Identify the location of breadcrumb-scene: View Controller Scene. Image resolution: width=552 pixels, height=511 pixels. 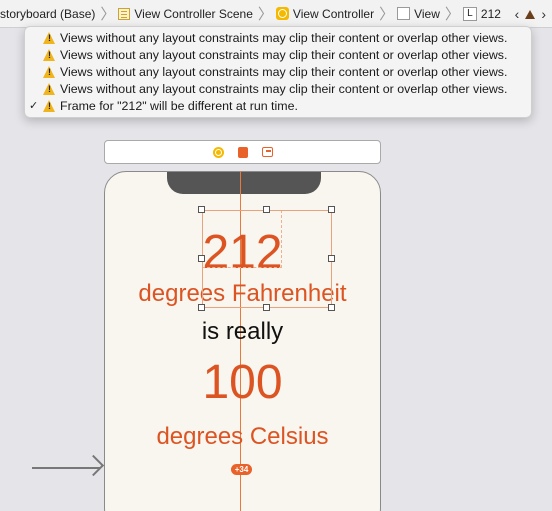
(186, 13).